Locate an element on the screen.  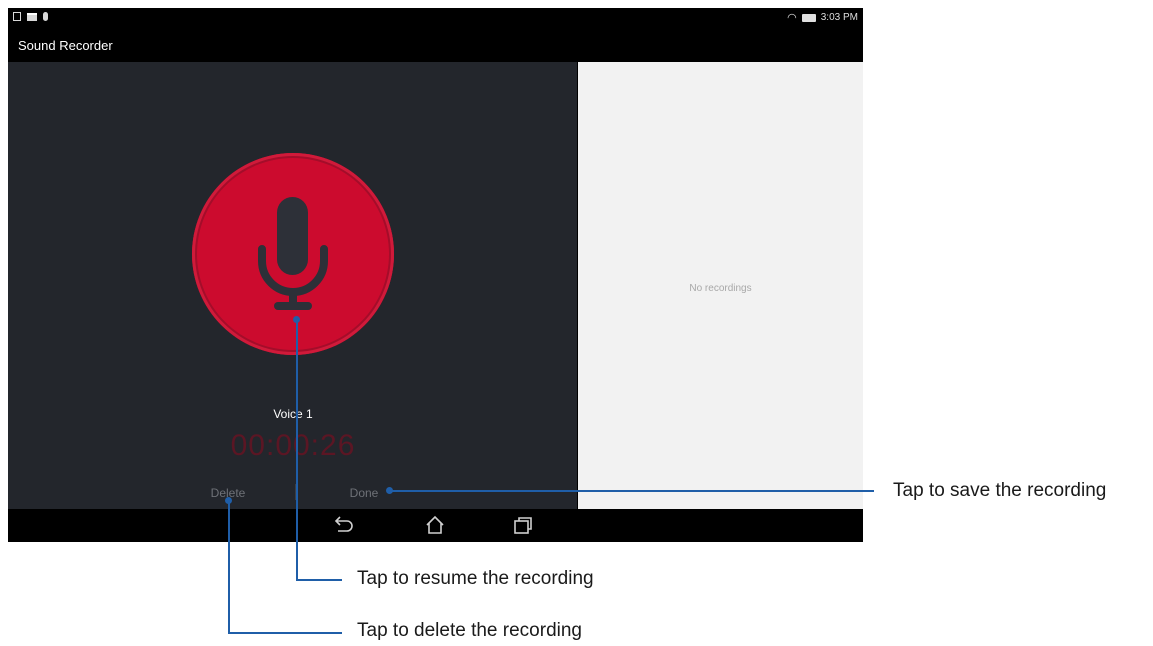
action-bar: Sound Recorder is located at coordinates (435, 46).